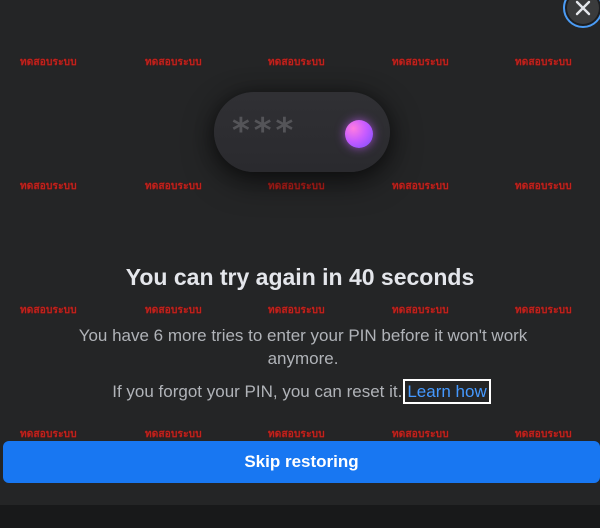 The height and width of the screenshot is (528, 600). What do you see at coordinates (359, 134) in the screenshot?
I see `pin-cursor-dot` at bounding box center [359, 134].